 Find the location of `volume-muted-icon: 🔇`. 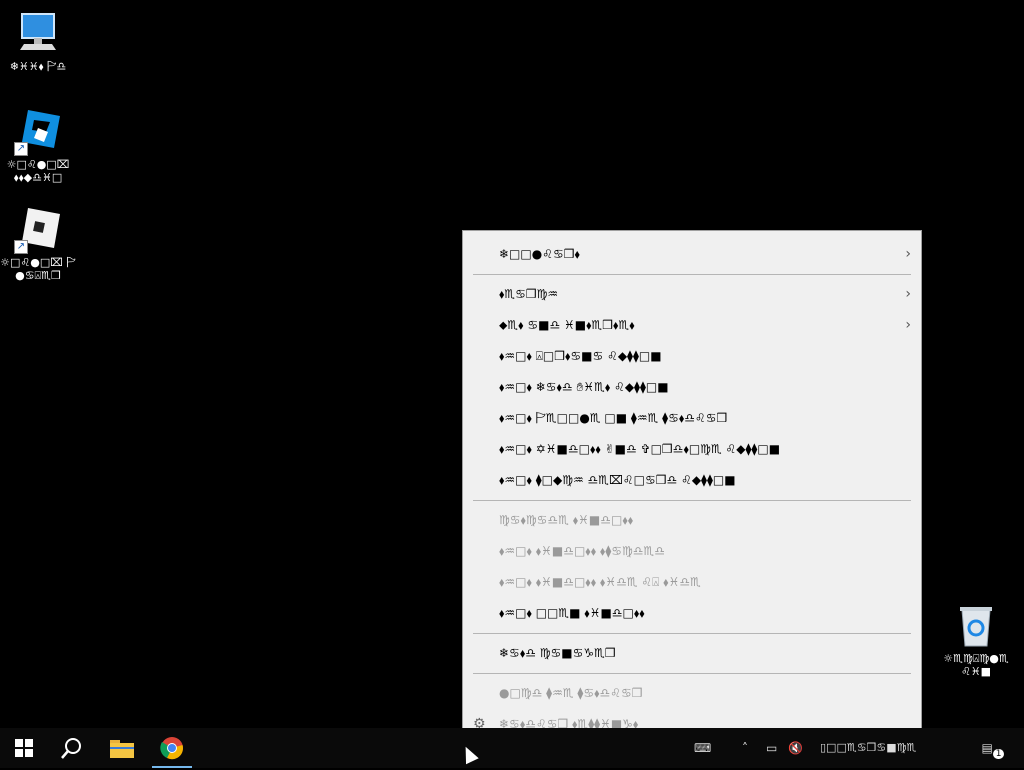

volume-muted-icon: 🔇 is located at coordinates (797, 748).